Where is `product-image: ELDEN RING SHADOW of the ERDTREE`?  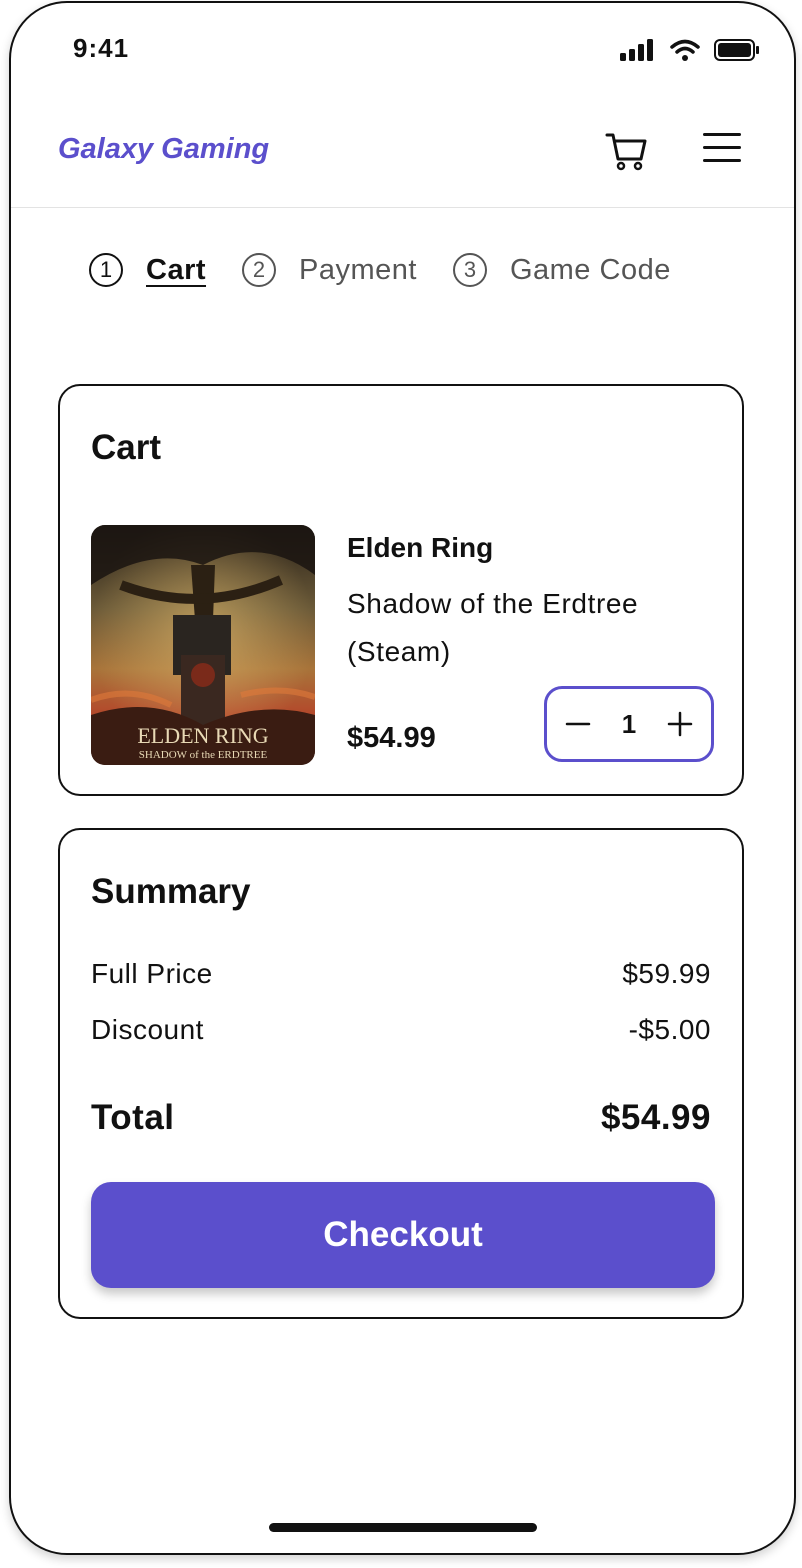 product-image: ELDEN RING SHADOW of the ERDTREE is located at coordinates (203, 645).